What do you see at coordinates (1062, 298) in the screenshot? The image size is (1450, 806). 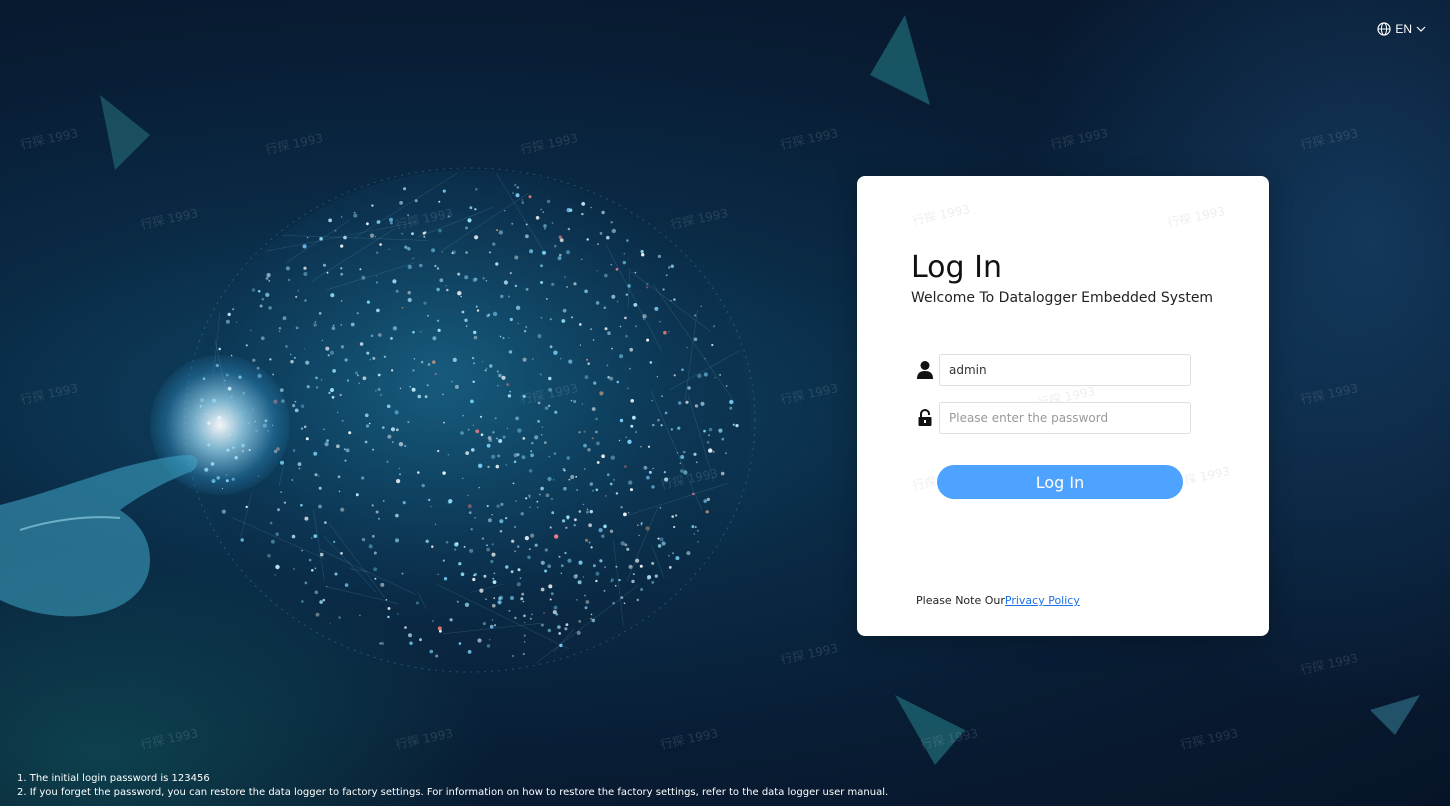 I see `page-subtitle: Welcome To Datalogger Embedded System` at bounding box center [1062, 298].